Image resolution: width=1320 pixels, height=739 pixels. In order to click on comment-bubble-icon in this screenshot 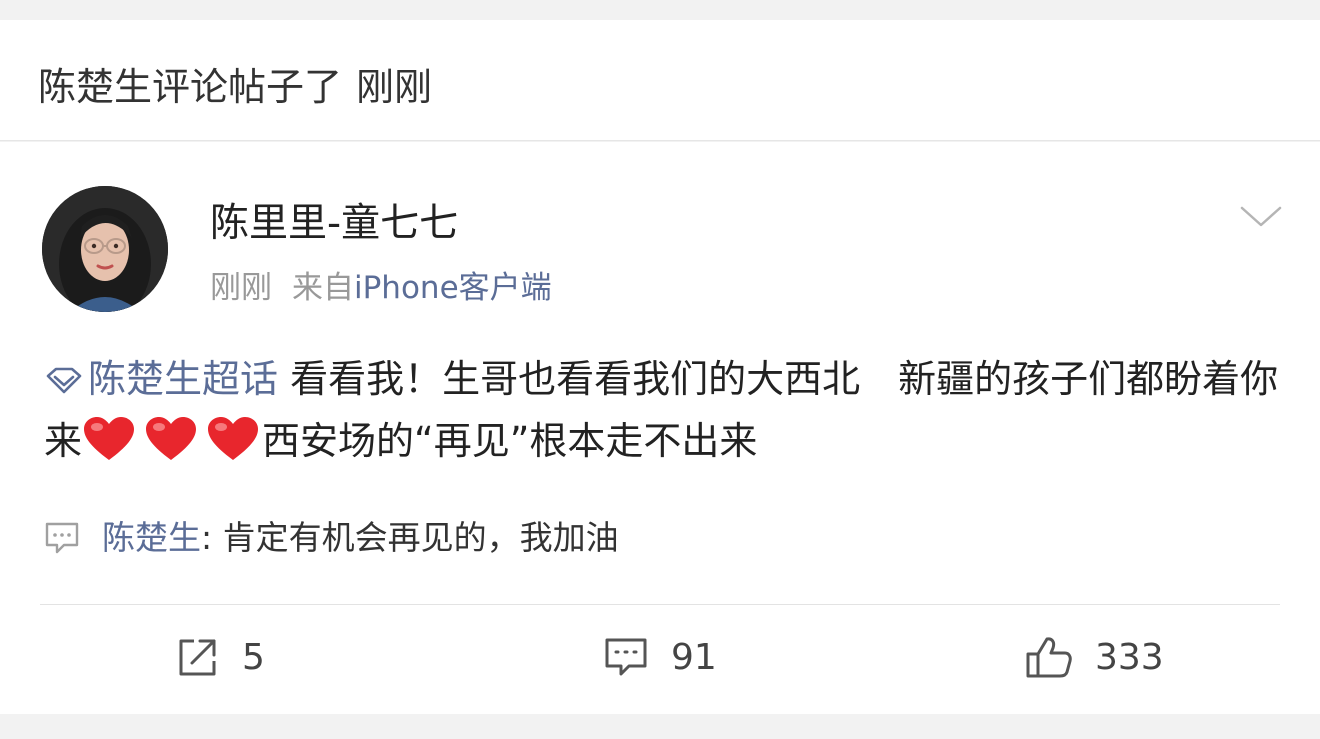, I will do `click(62, 538)`.